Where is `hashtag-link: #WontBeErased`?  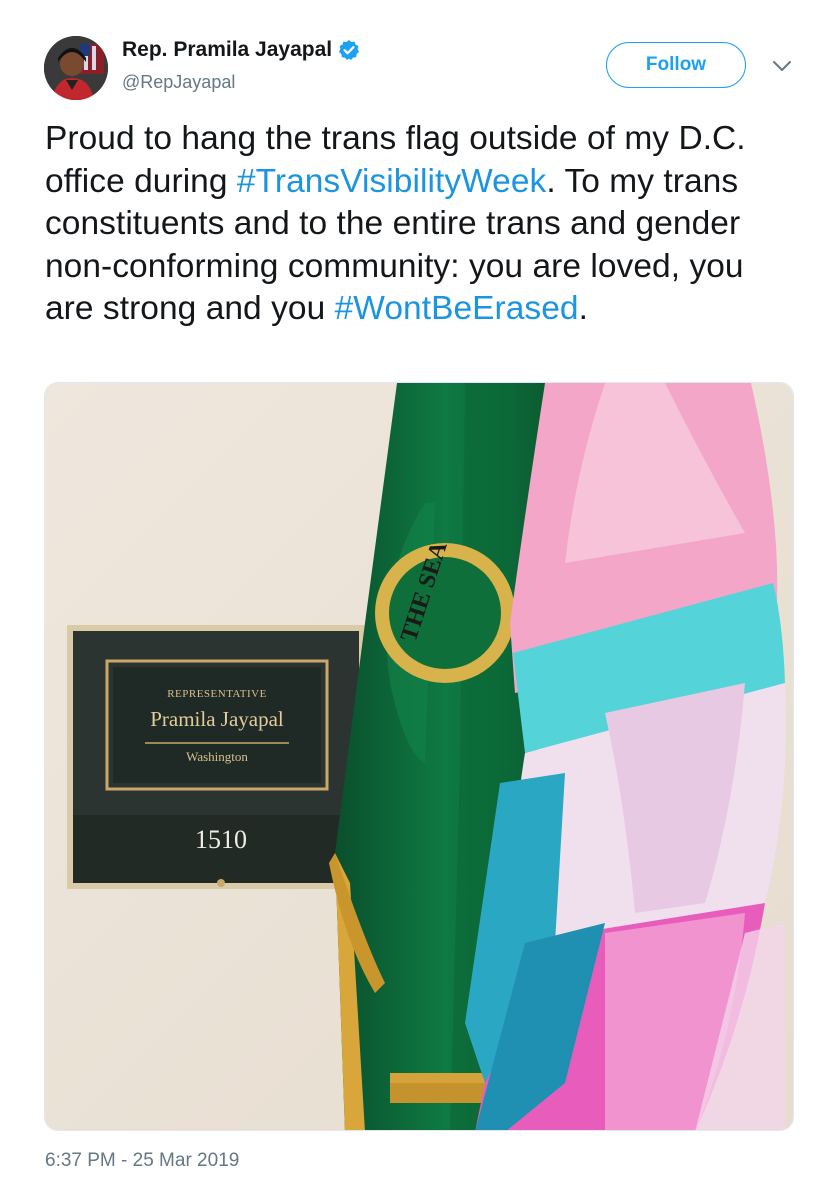
hashtag-link: #WontBeErased is located at coordinates (457, 308).